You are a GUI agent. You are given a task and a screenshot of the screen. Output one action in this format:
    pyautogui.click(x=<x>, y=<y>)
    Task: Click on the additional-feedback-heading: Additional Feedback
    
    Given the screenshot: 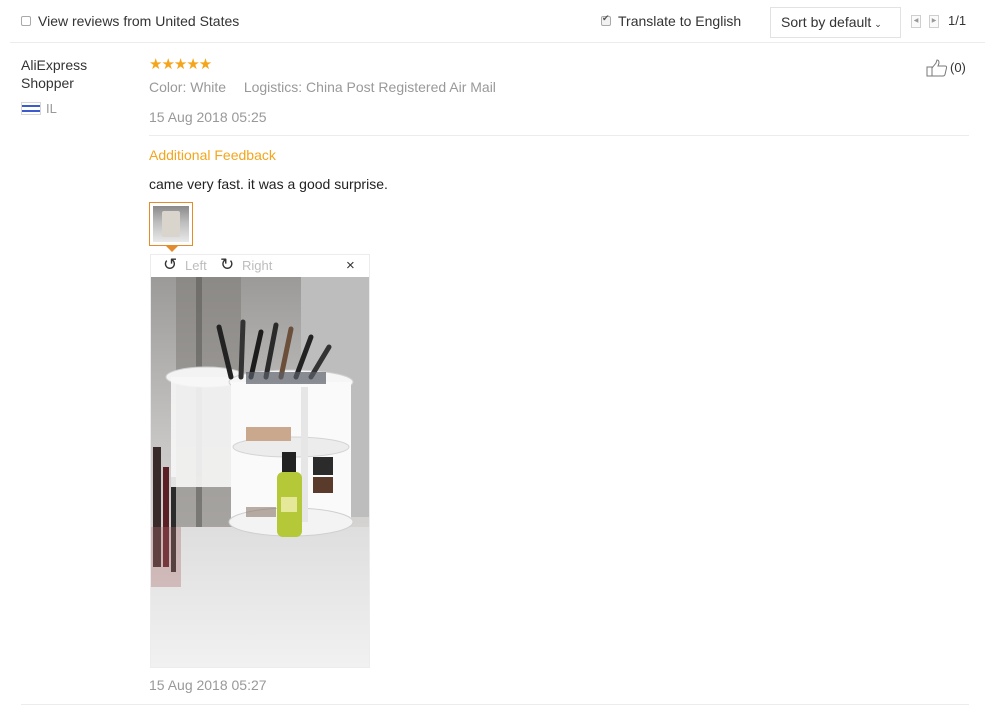 What is the action you would take?
    pyautogui.click(x=212, y=155)
    